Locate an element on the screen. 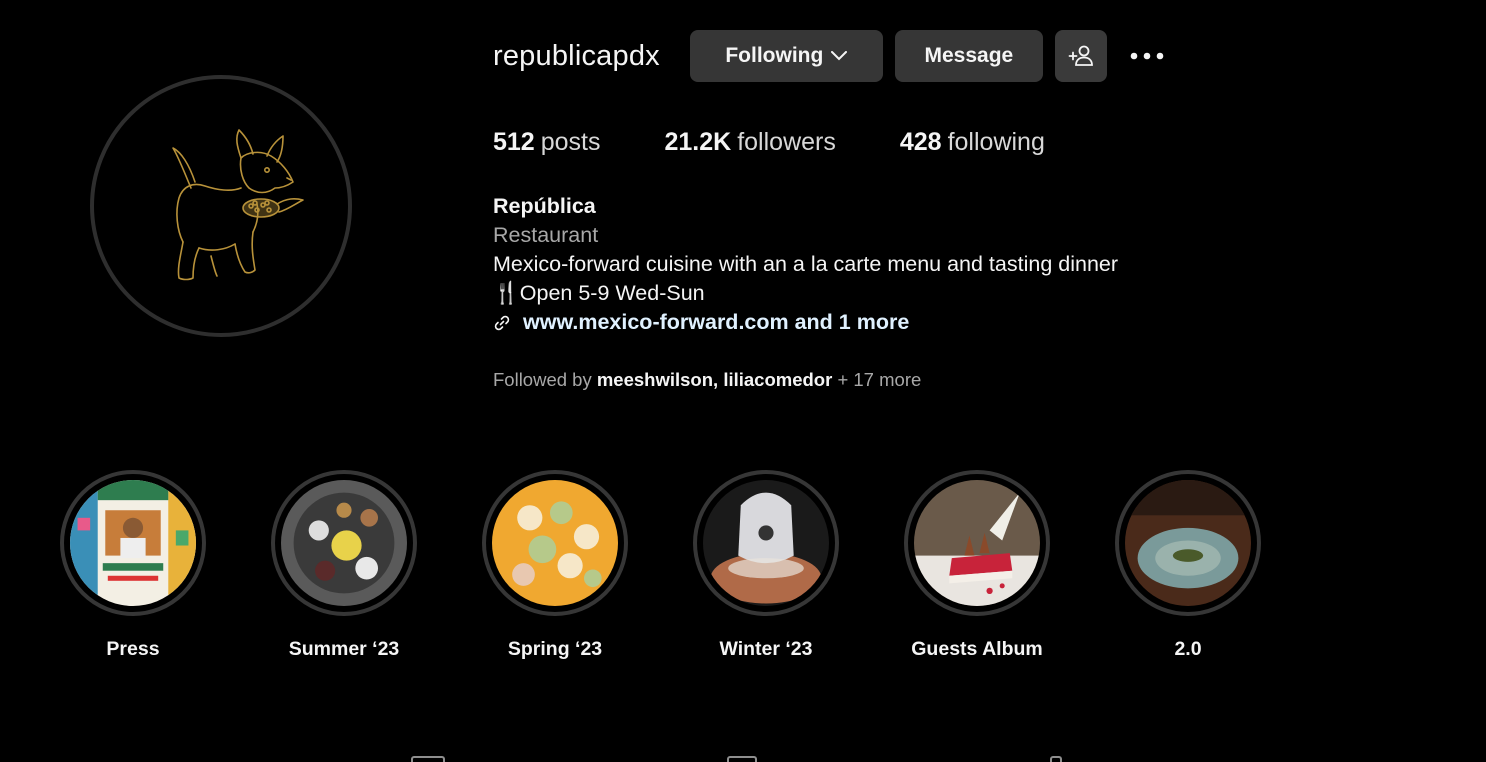  username: republicapdx is located at coordinates (576, 55).